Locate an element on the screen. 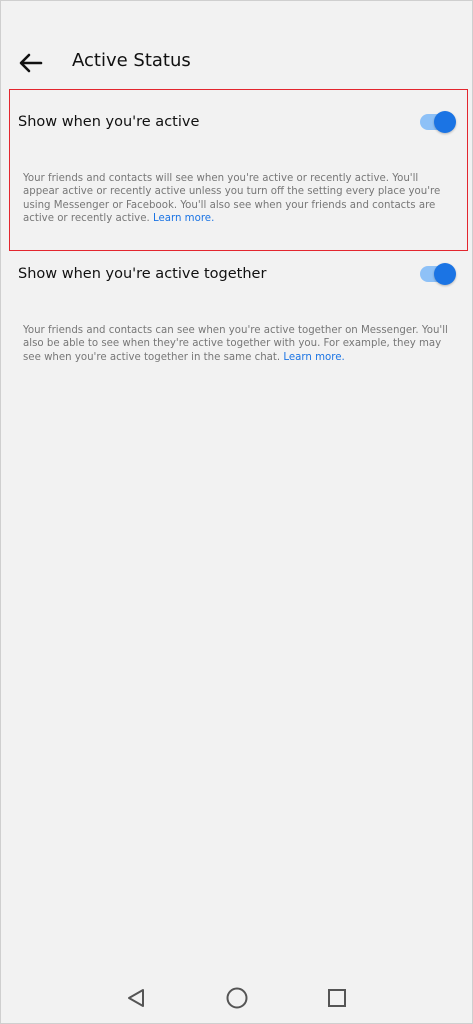 The height and width of the screenshot is (1024, 473). back-button is located at coordinates (31, 63).